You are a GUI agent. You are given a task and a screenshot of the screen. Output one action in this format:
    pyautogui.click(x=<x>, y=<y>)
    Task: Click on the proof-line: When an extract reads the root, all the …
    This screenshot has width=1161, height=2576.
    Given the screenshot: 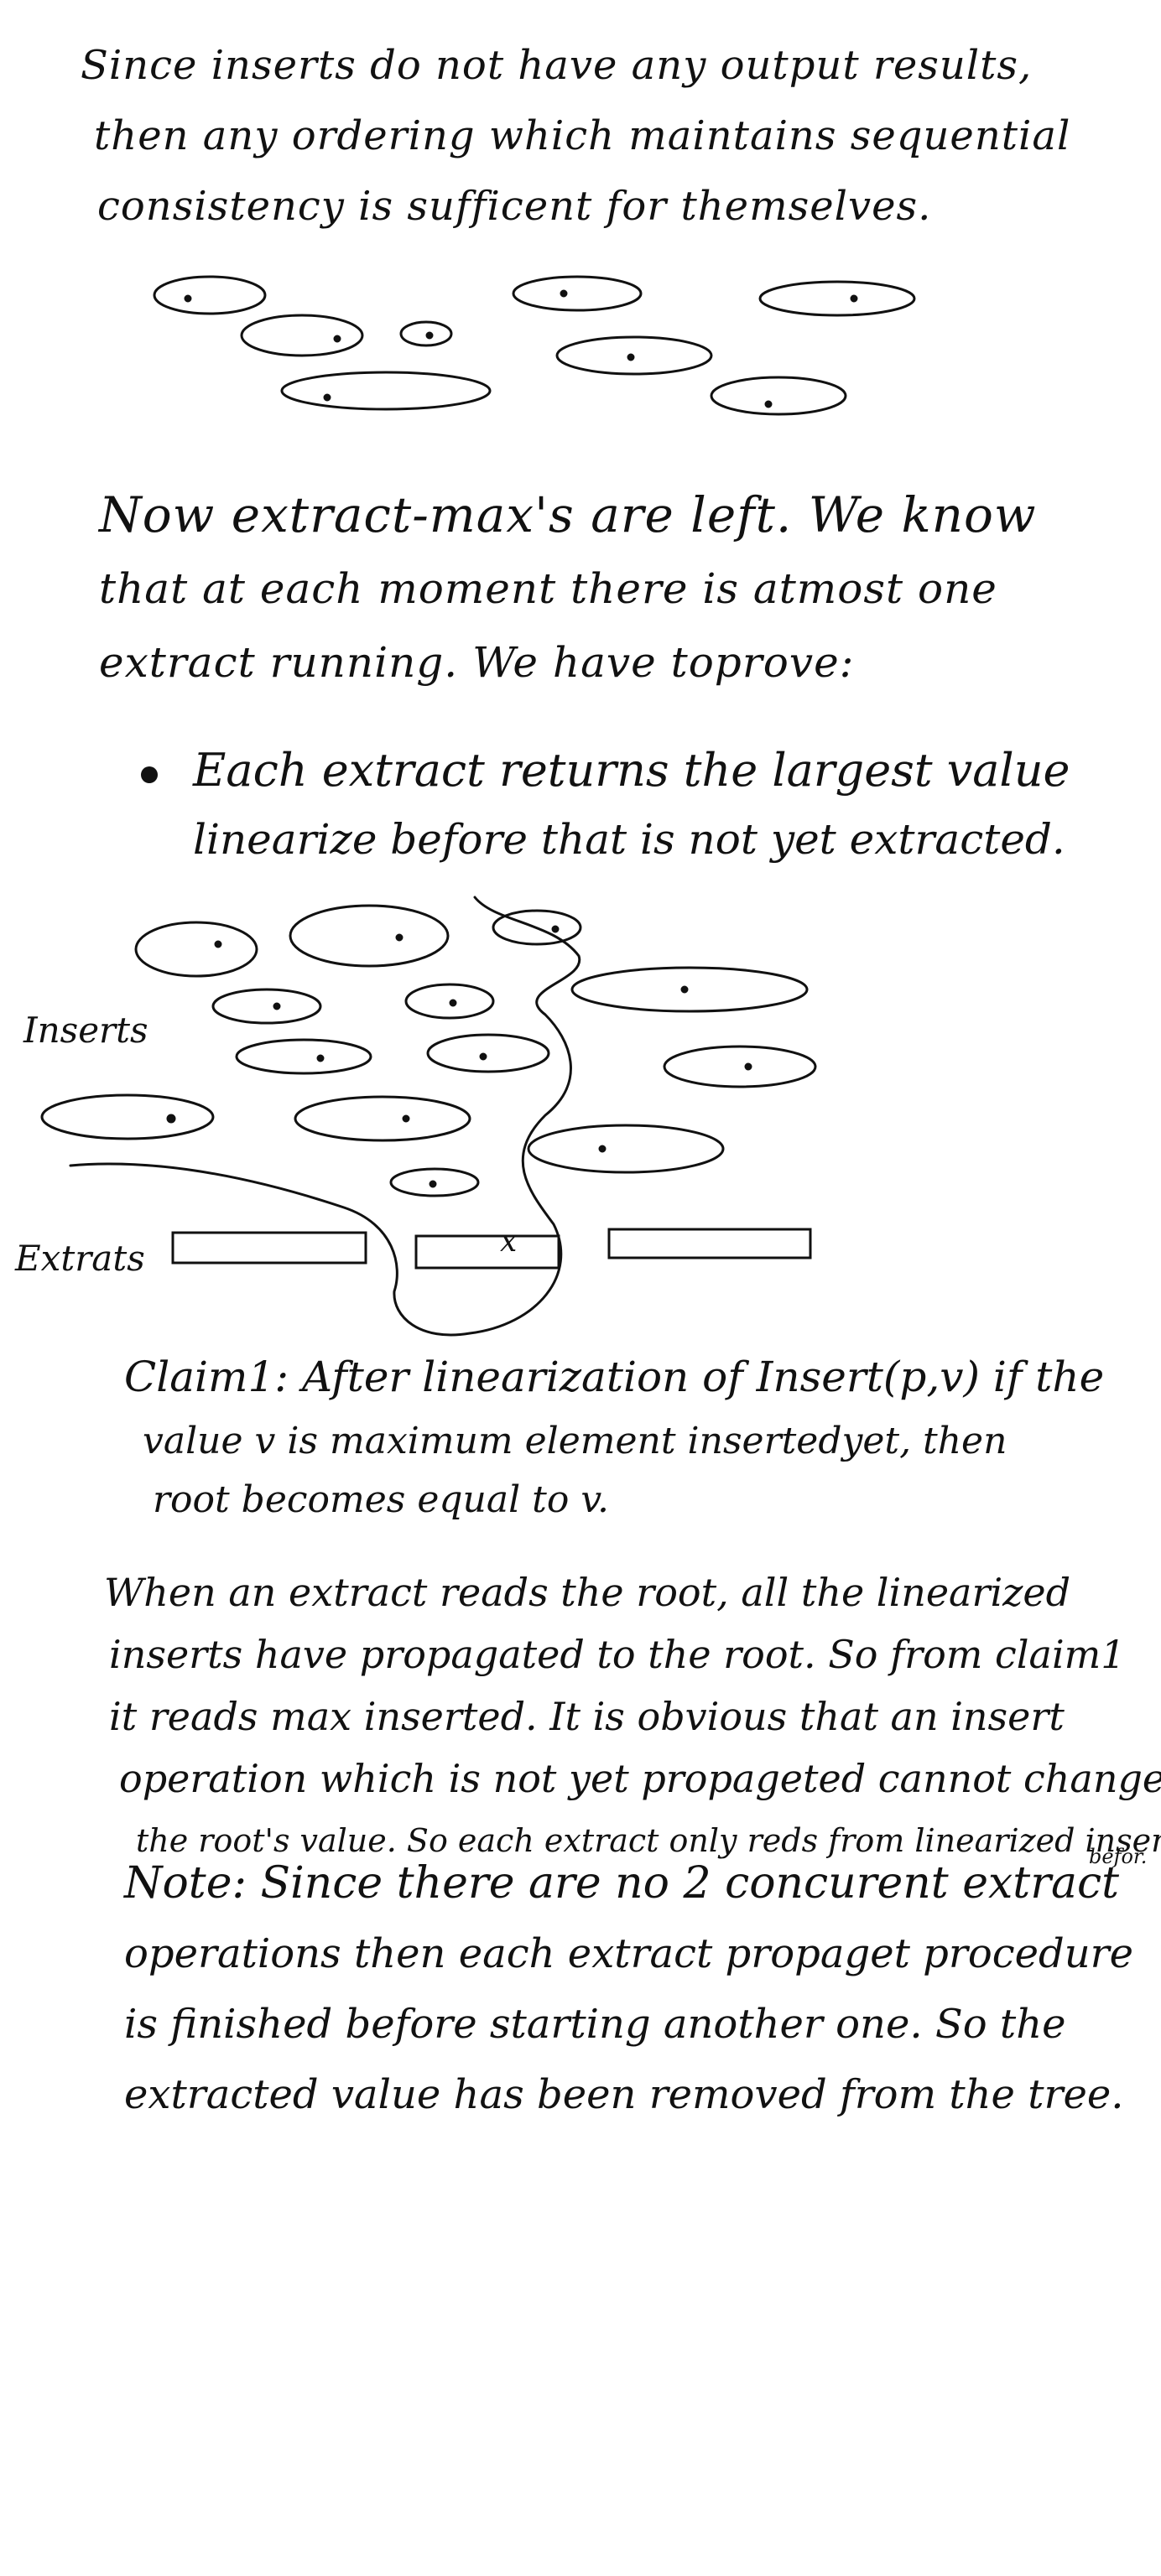 What is the action you would take?
    pyautogui.click(x=587, y=1592)
    